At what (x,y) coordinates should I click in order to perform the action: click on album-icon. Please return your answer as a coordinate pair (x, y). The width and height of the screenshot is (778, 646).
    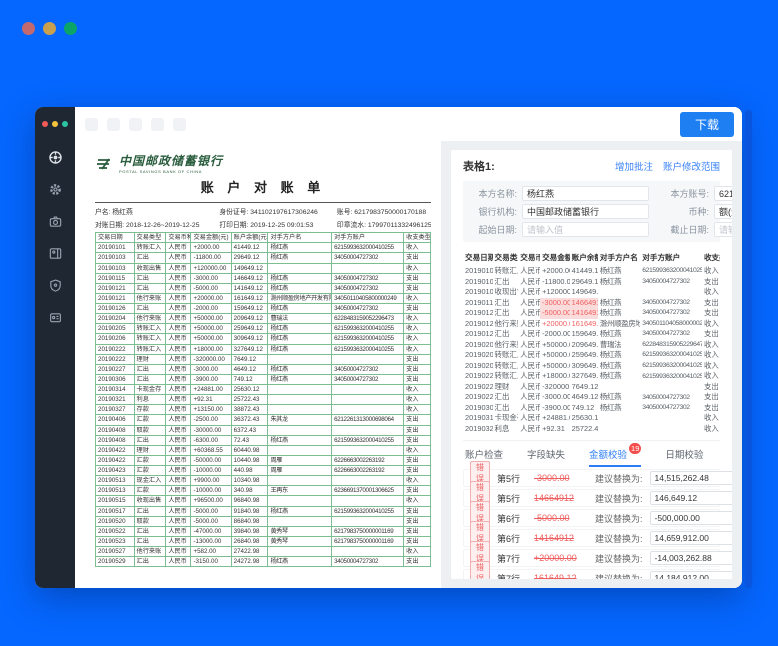
    Looking at the image, I should click on (55, 253).